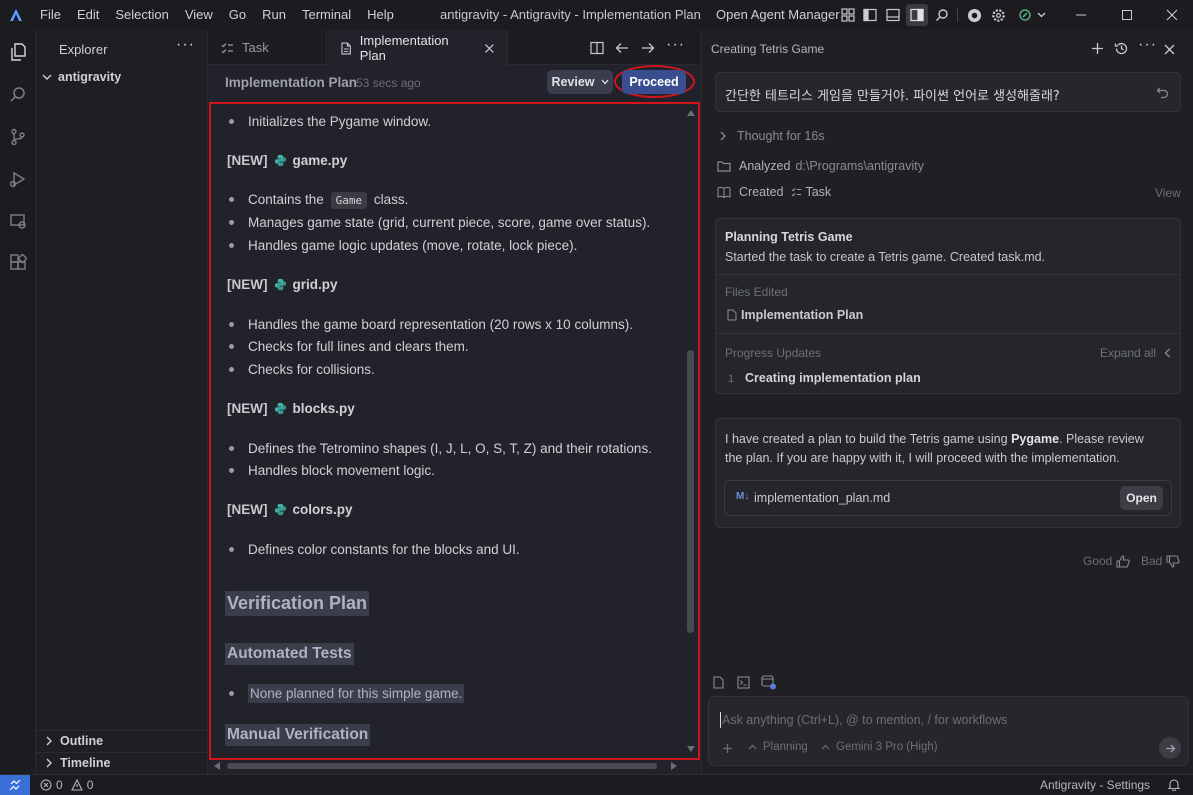 The width and height of the screenshot is (1193, 795). Describe the element at coordinates (323, 509) in the screenshot. I see `file-name: colors.py` at that location.